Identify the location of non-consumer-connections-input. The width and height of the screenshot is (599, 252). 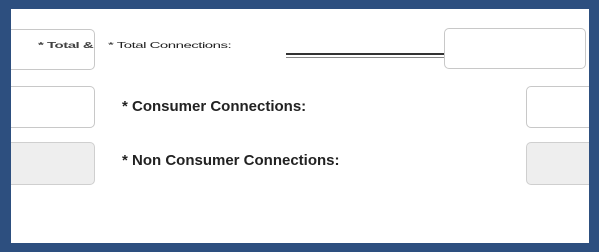
(557, 163).